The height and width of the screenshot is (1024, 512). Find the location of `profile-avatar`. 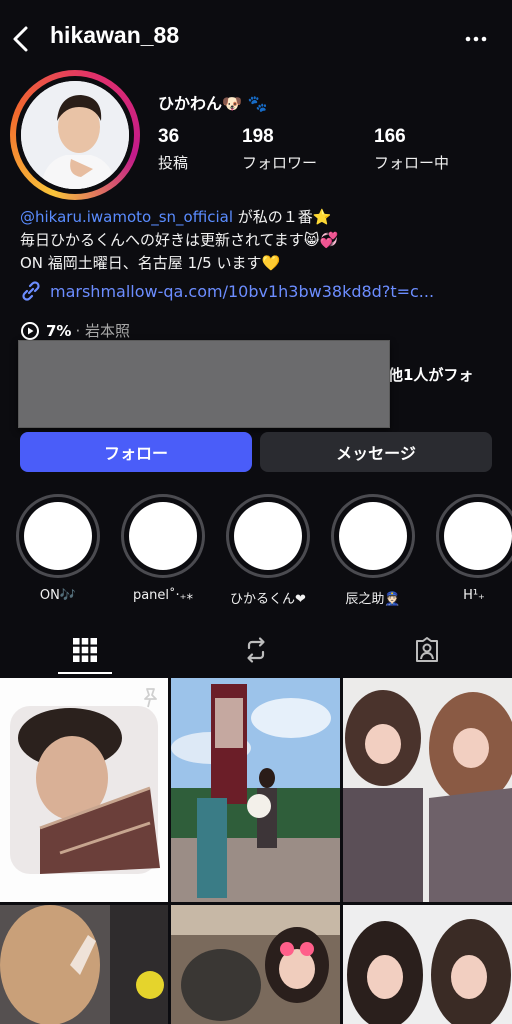

profile-avatar is located at coordinates (75, 135).